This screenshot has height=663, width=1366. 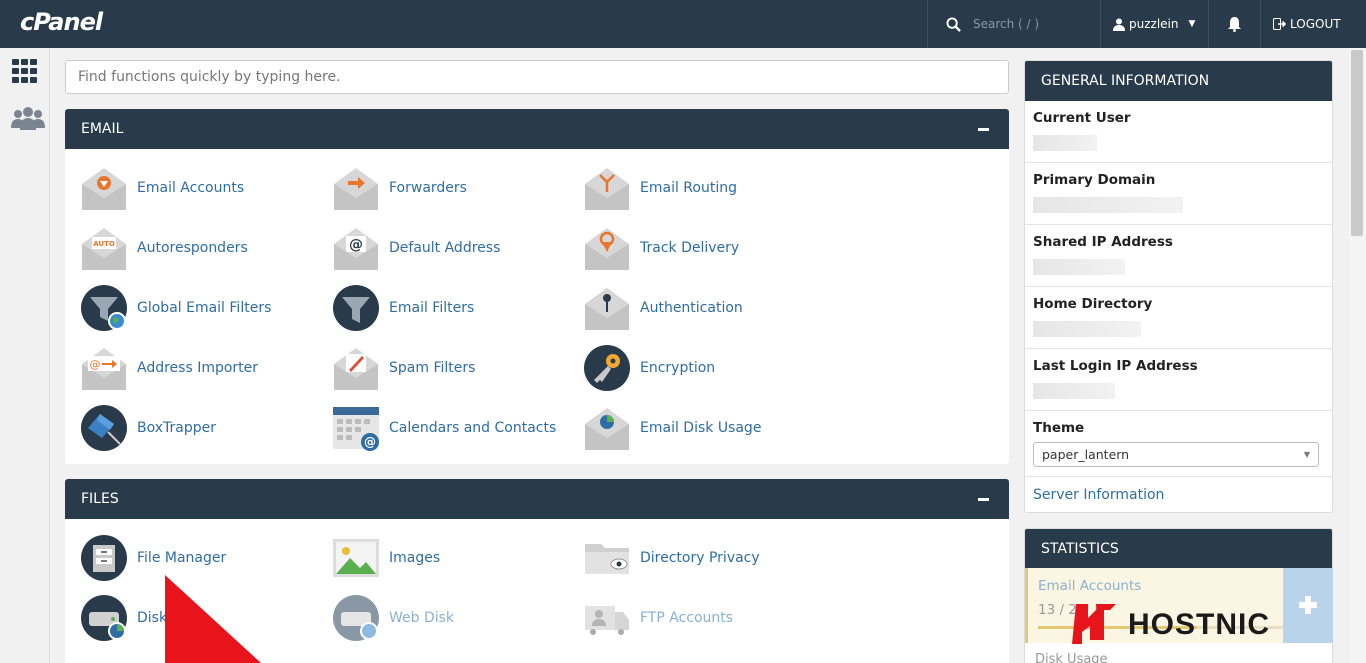 What do you see at coordinates (1178, 494) in the screenshot?
I see `server-information-link: Server Information` at bounding box center [1178, 494].